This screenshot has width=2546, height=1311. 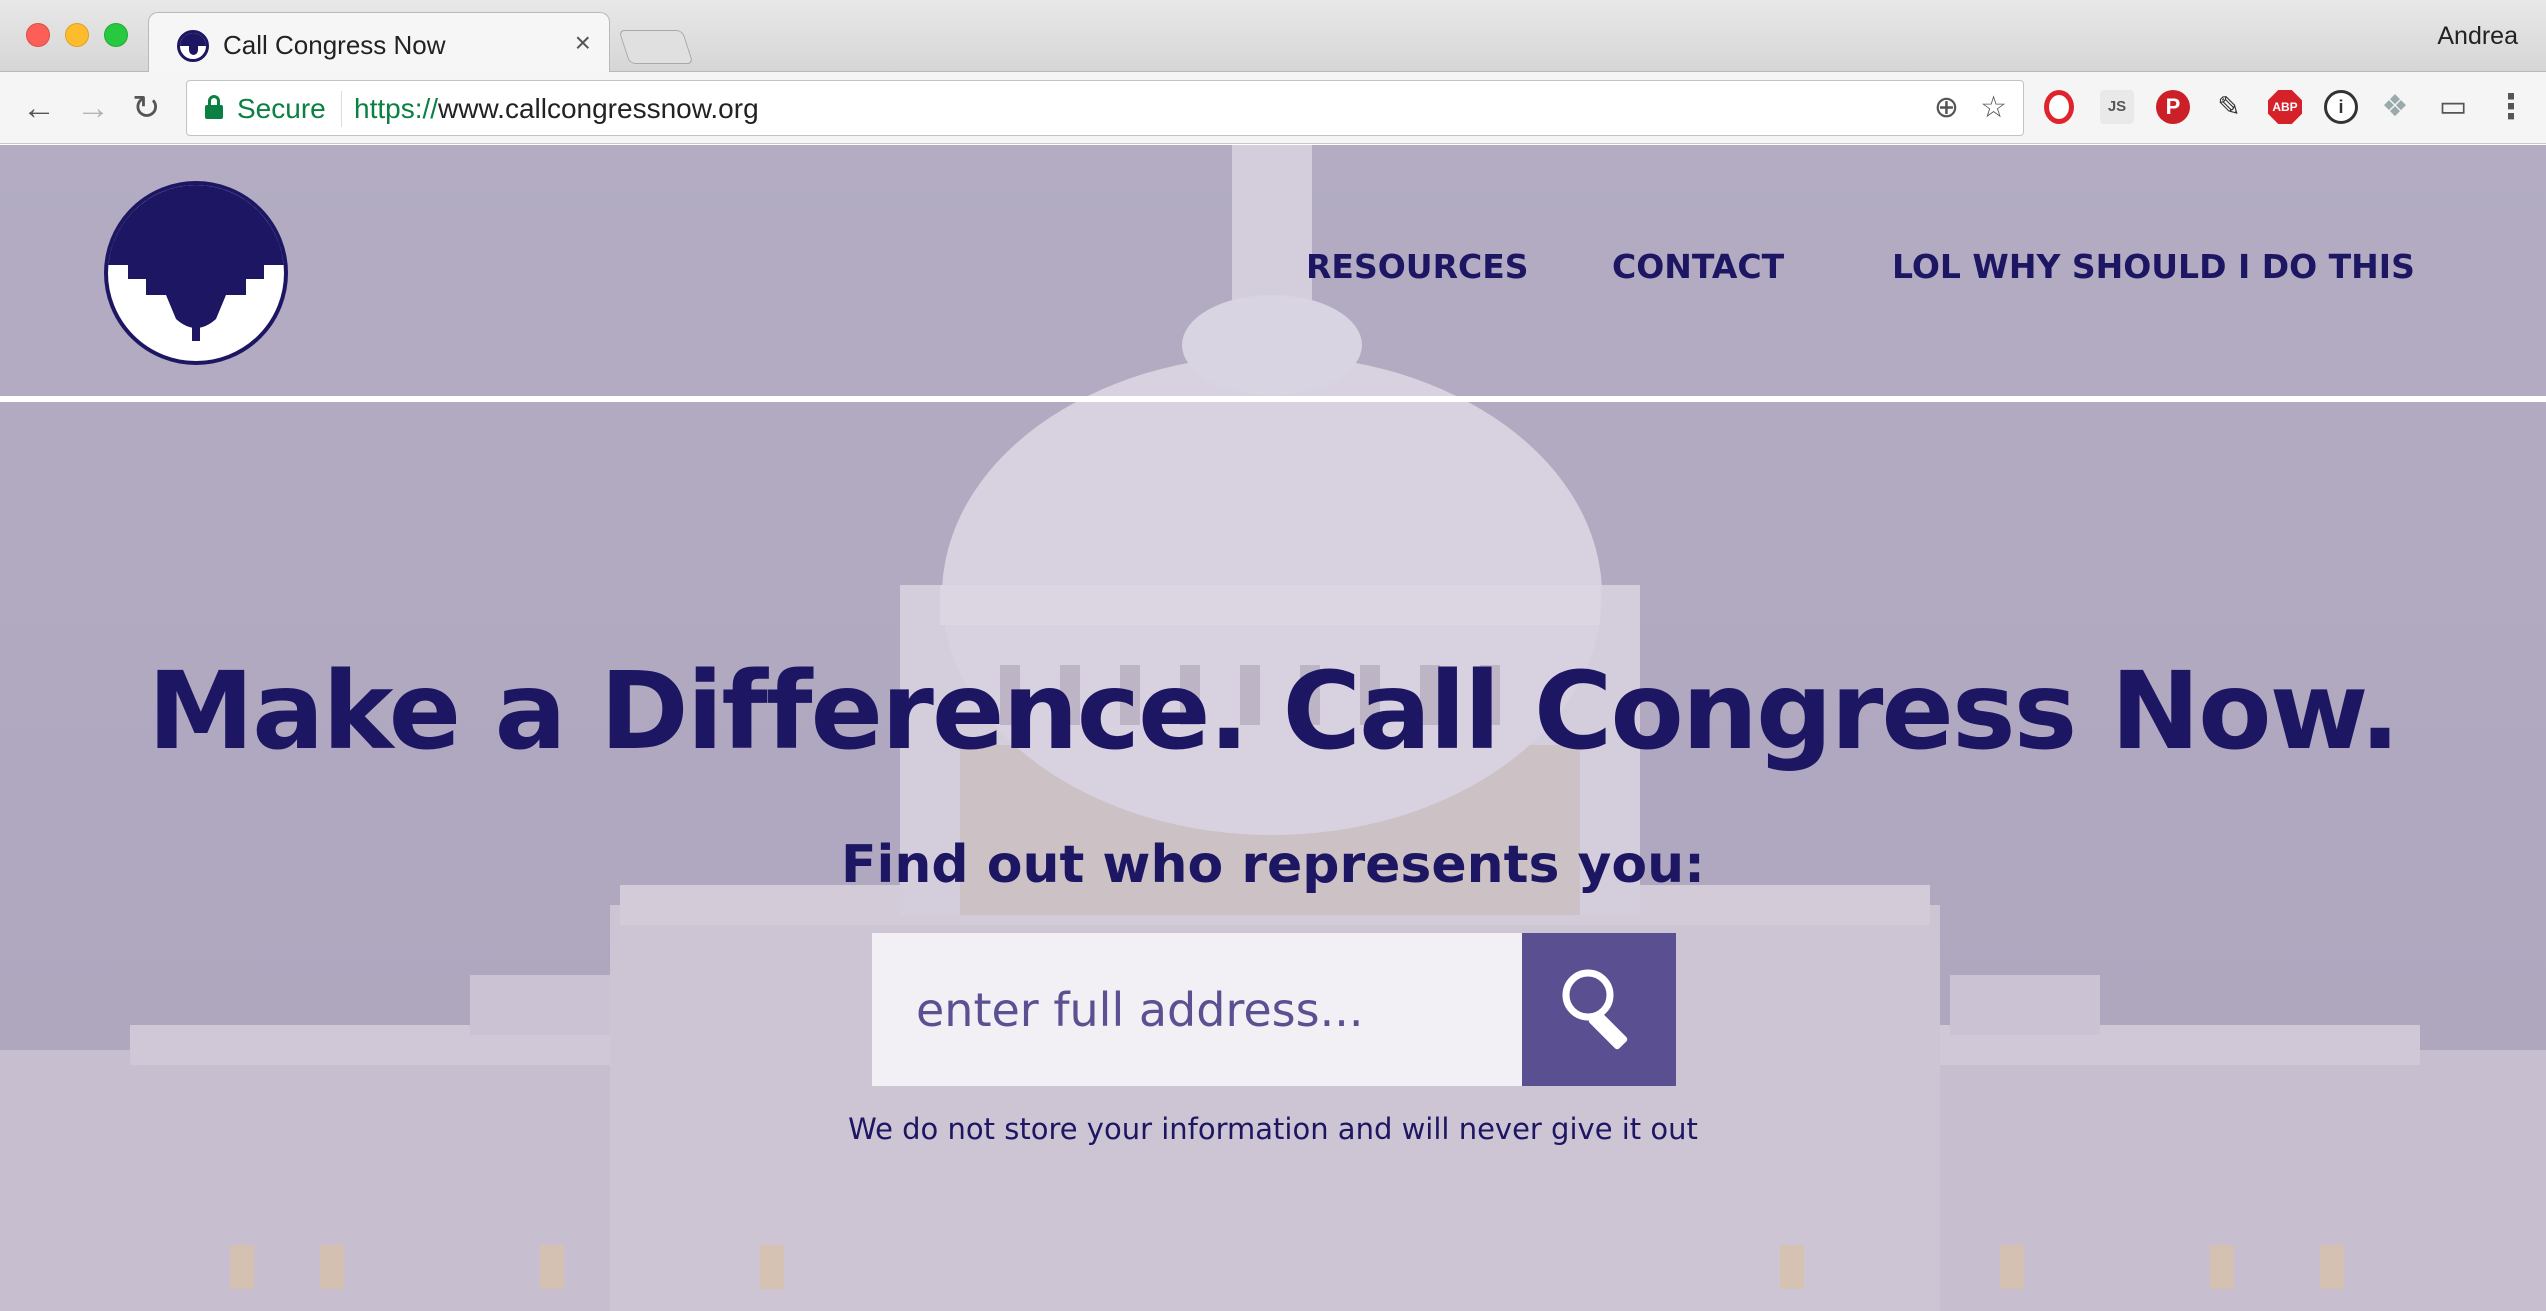 I want to click on header-divider, so click(x=1273, y=399).